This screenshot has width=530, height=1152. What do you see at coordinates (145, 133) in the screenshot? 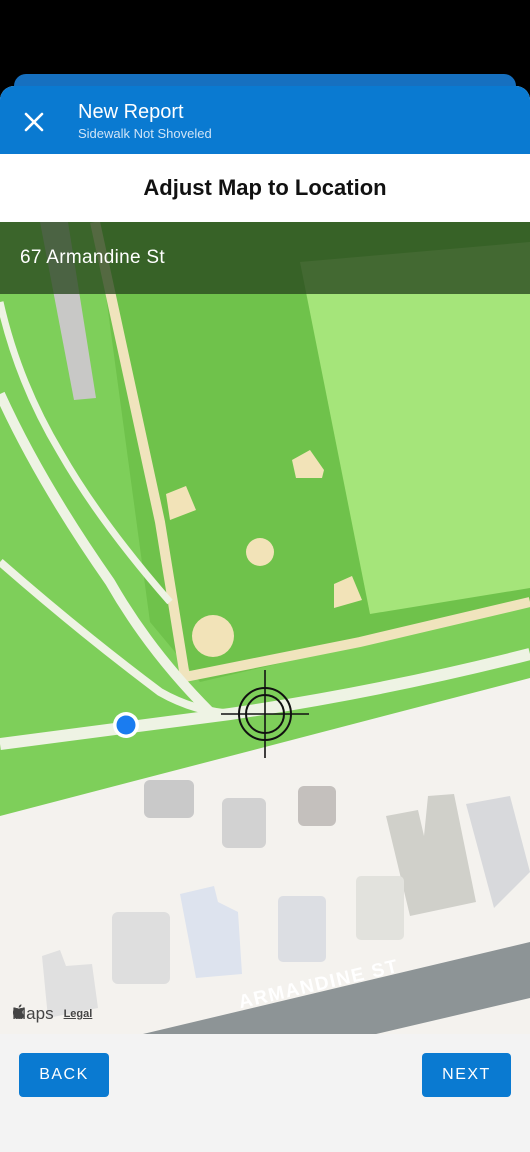
I see `header-subtitle: Sidewalk Not Shoveled` at bounding box center [145, 133].